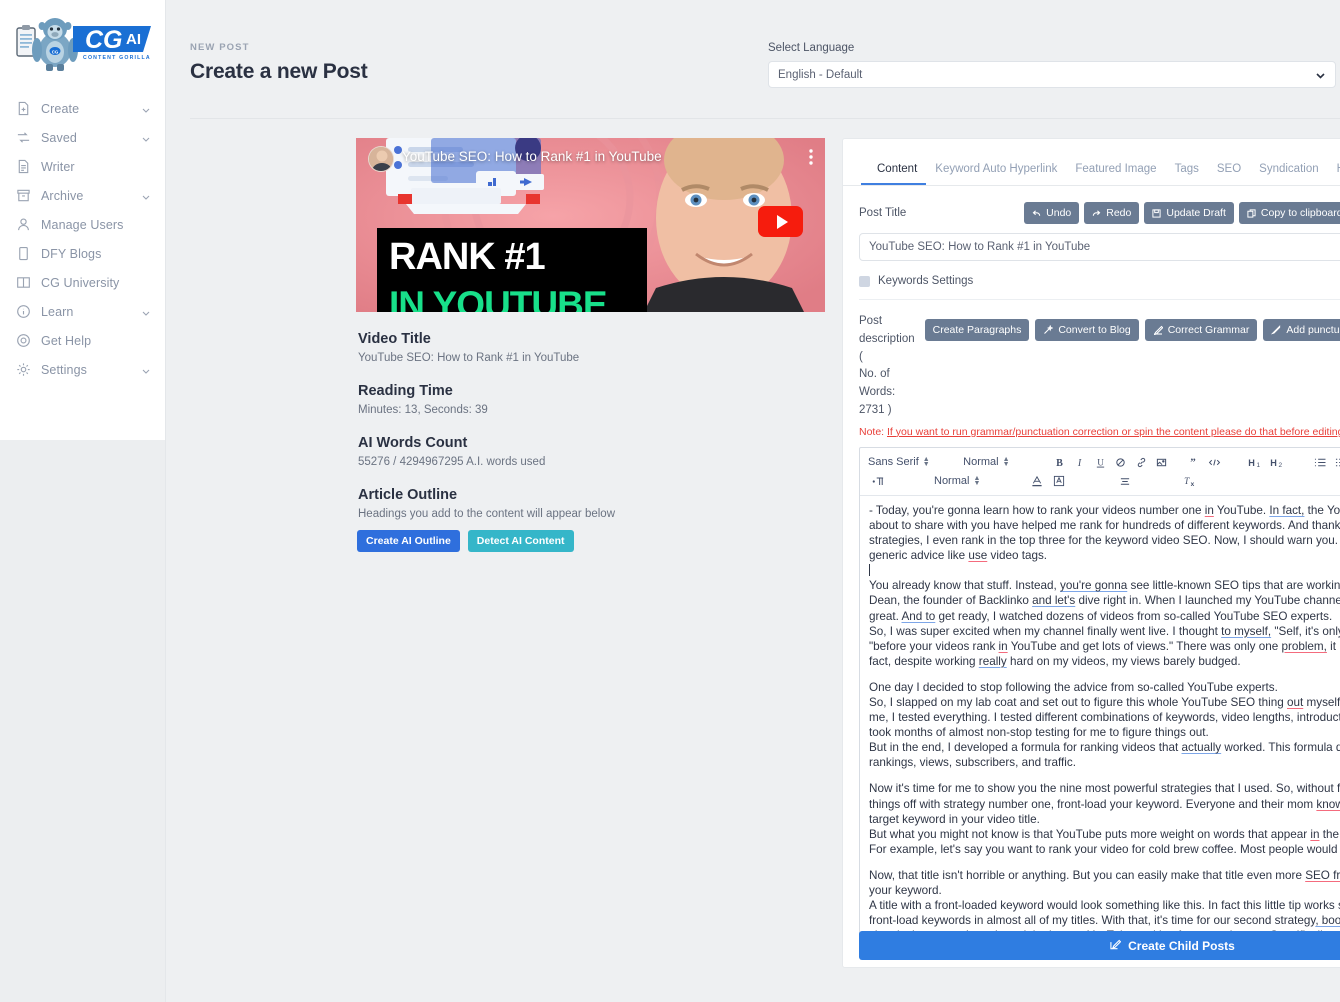  Describe the element at coordinates (811, 158) in the screenshot. I see `video-more-options-icon` at that location.